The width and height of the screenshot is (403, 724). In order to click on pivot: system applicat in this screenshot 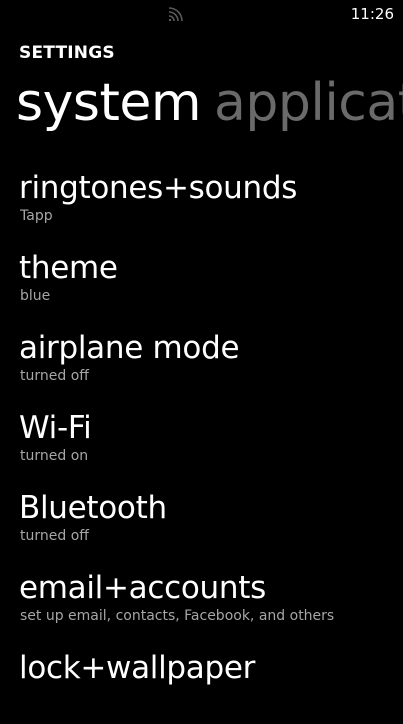, I will do `click(201, 105)`.